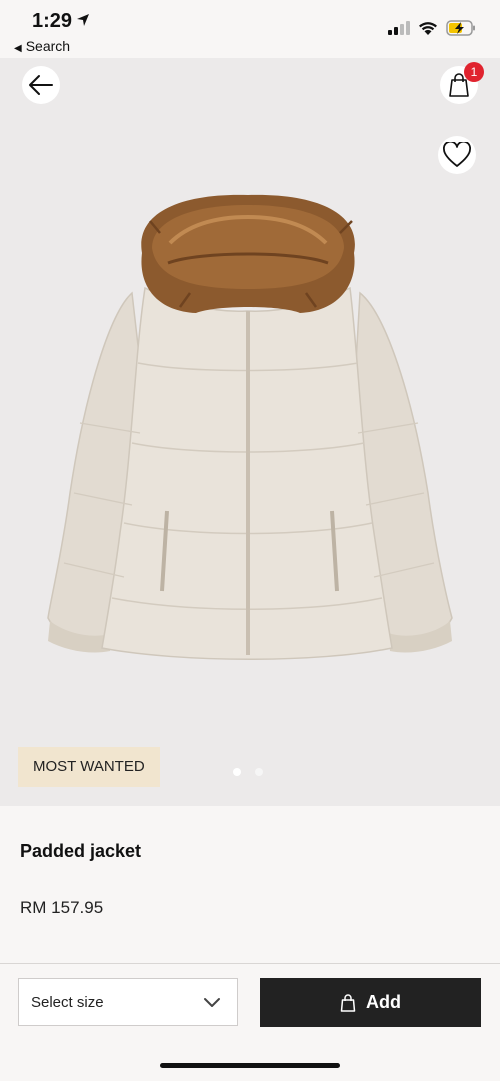  I want to click on cart-count-badge: 1, so click(474, 72).